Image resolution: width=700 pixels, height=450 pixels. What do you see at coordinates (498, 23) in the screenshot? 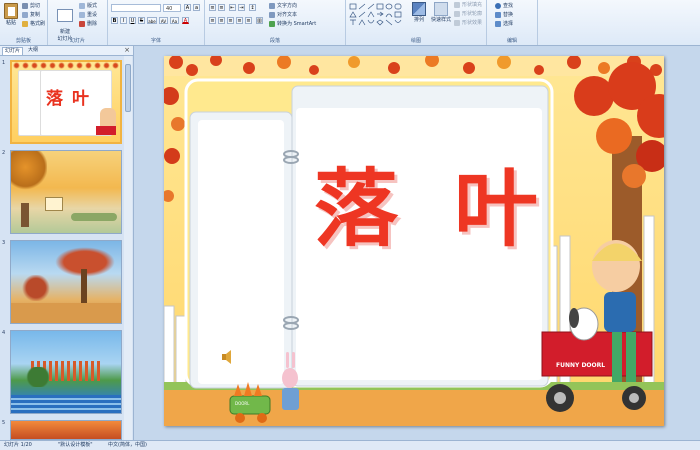
I see `select-arrow-icon` at bounding box center [498, 23].